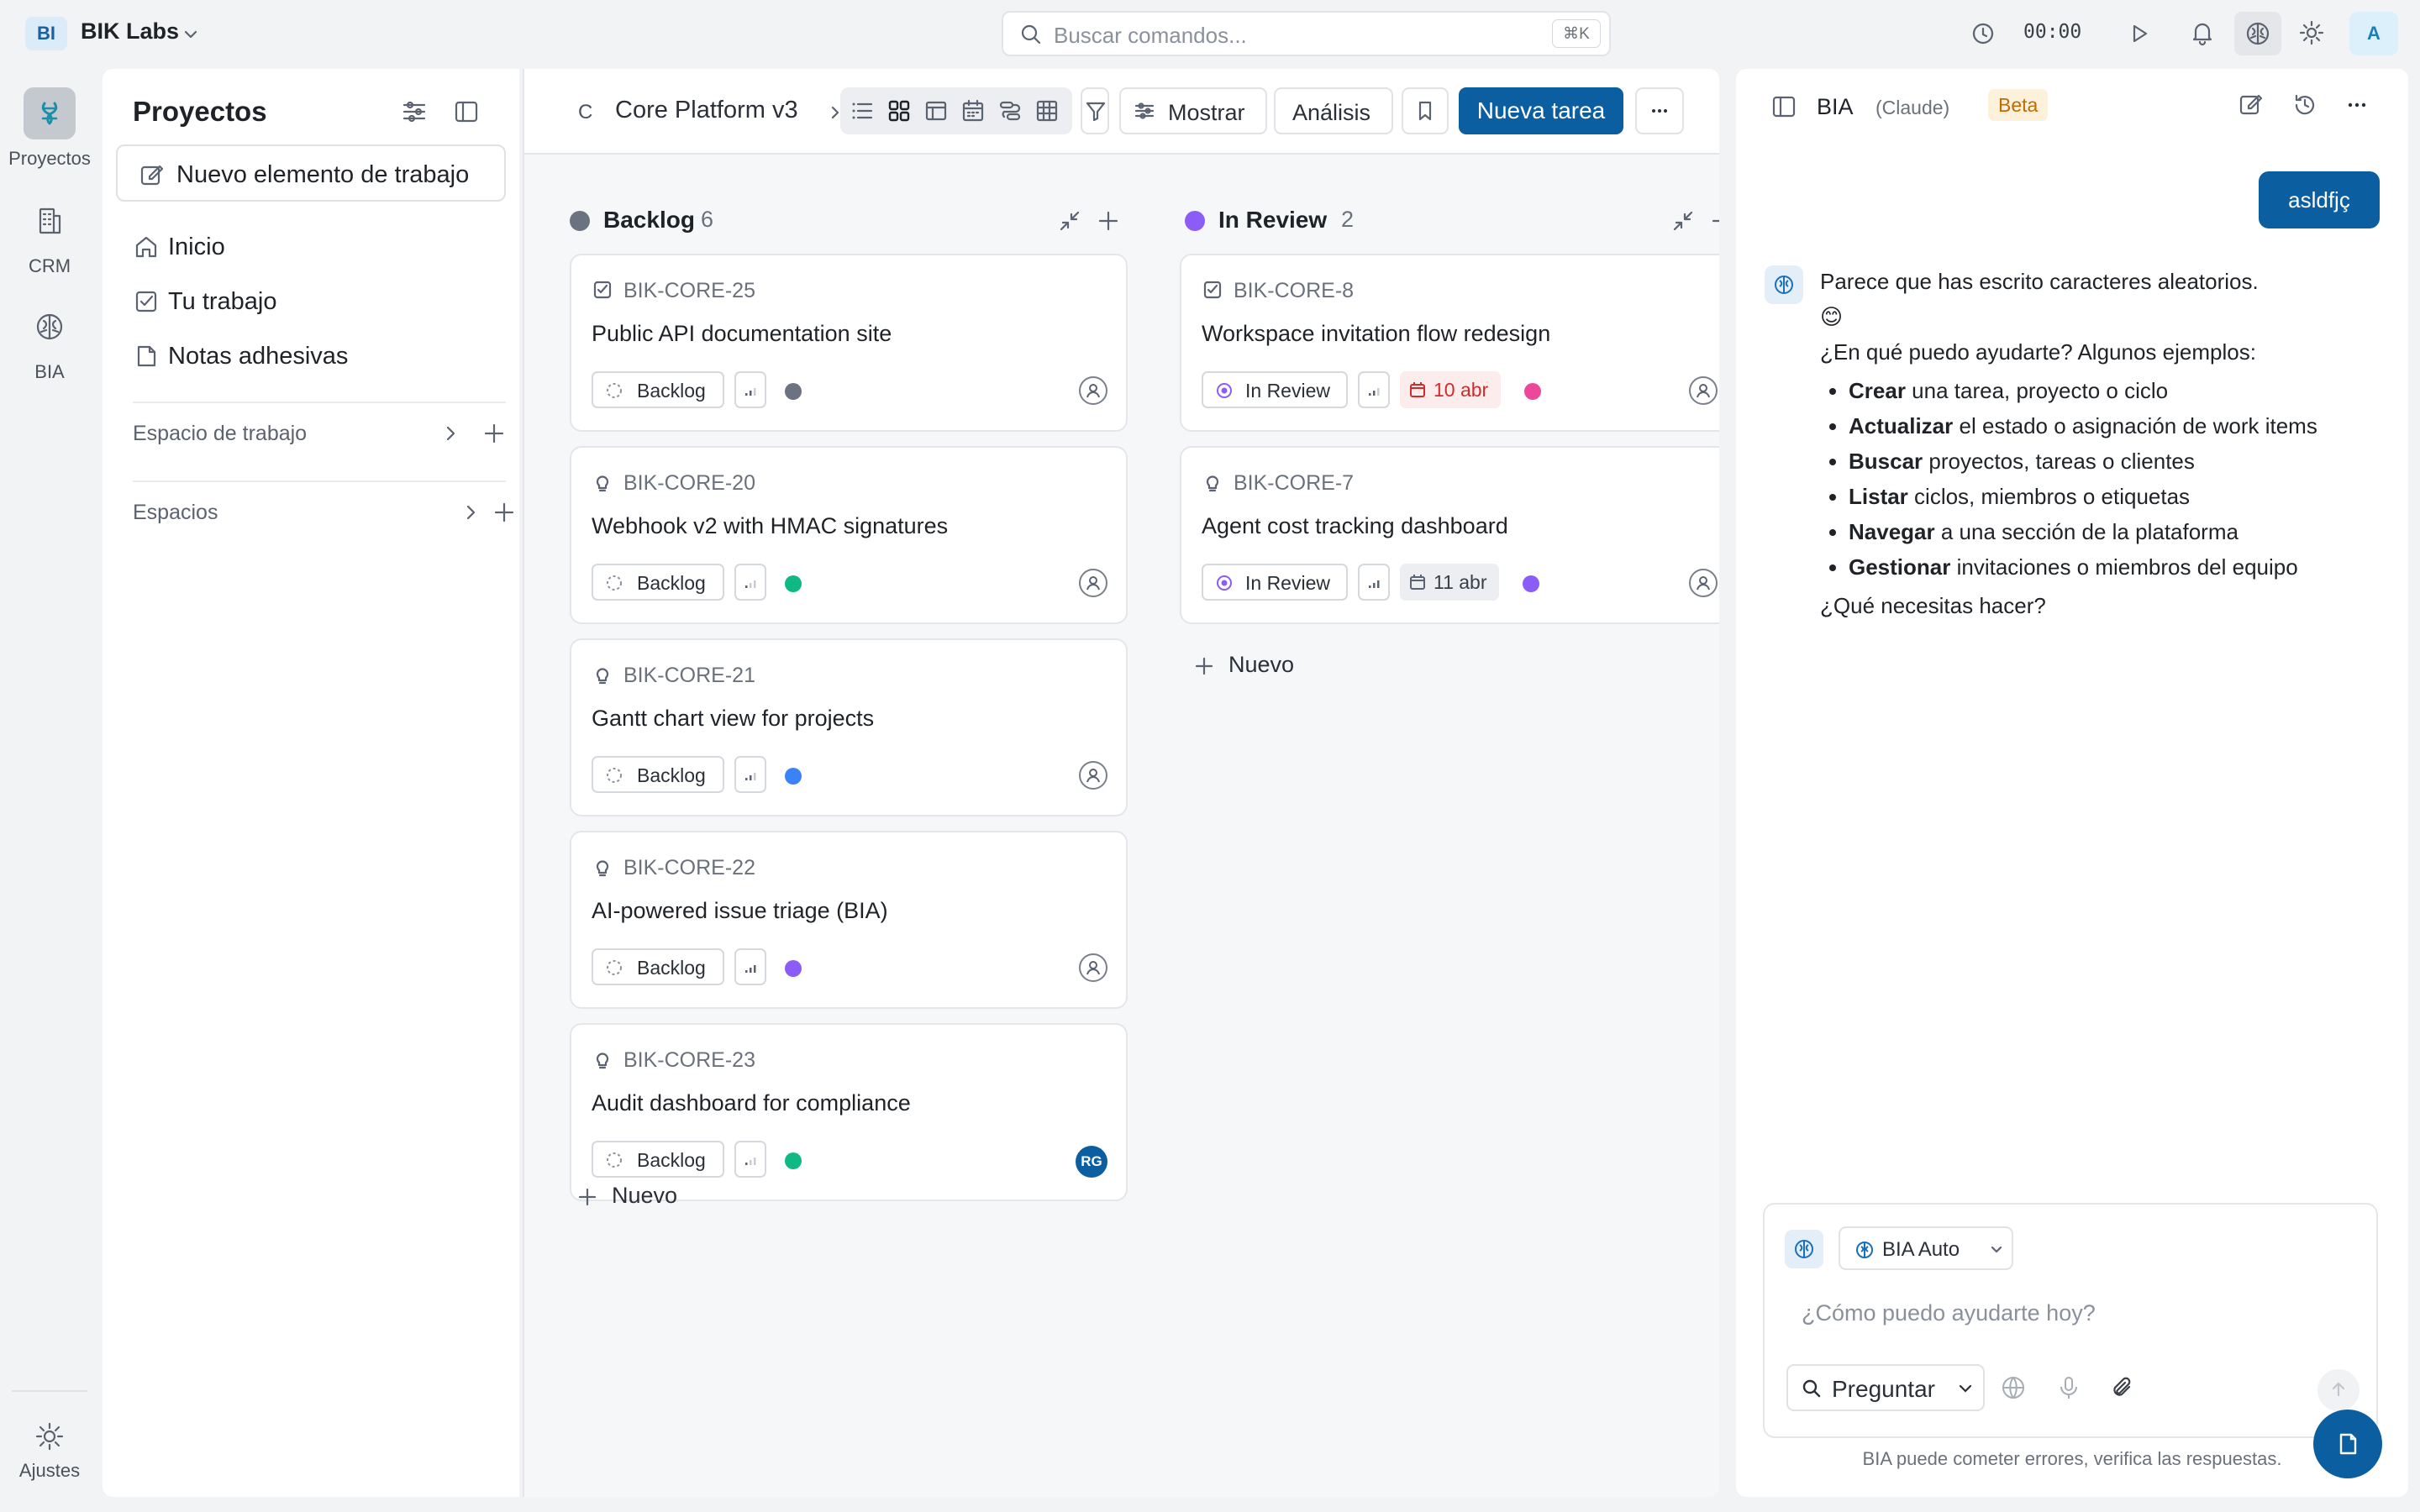 This screenshot has height=1512, width=2420. I want to click on analysis-button: Análisis, so click(1333, 110).